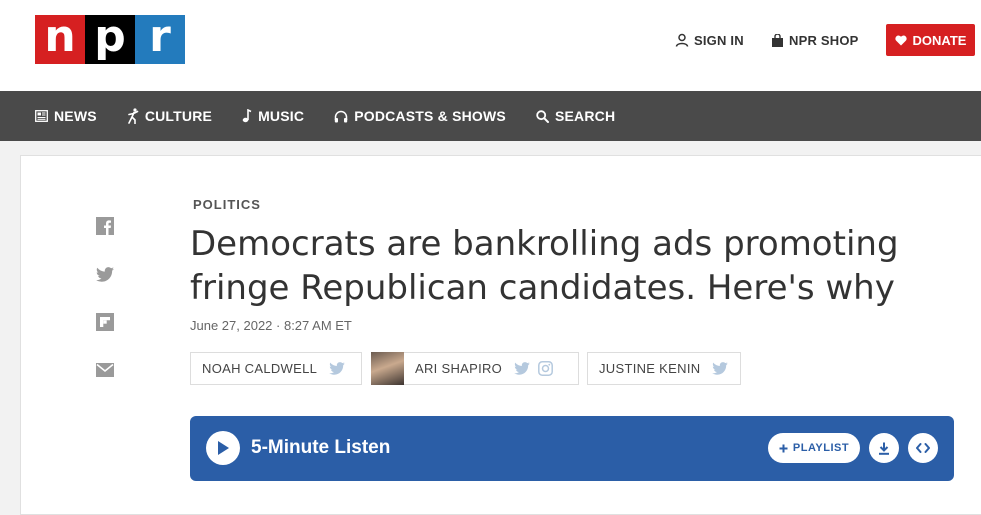  I want to click on play-icon, so click(223, 448).